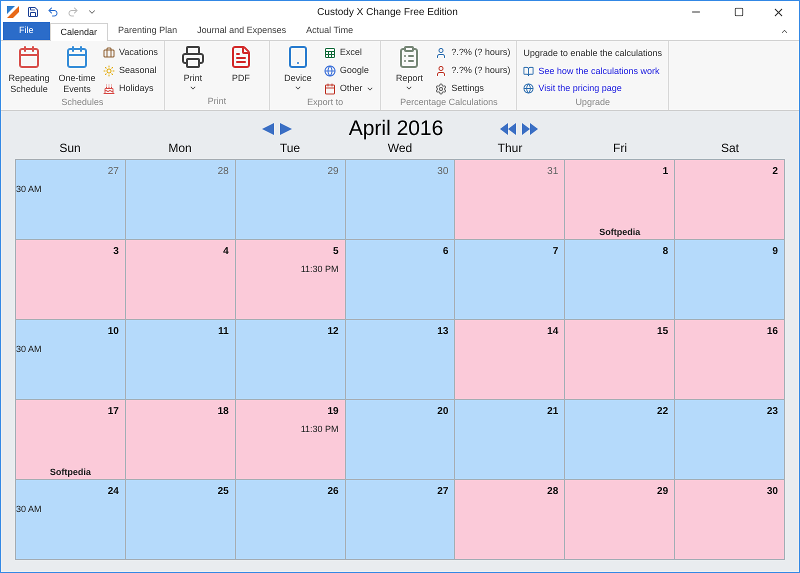 The image size is (800, 573). What do you see at coordinates (445, 252) in the screenshot?
I see `day-number: 6` at bounding box center [445, 252].